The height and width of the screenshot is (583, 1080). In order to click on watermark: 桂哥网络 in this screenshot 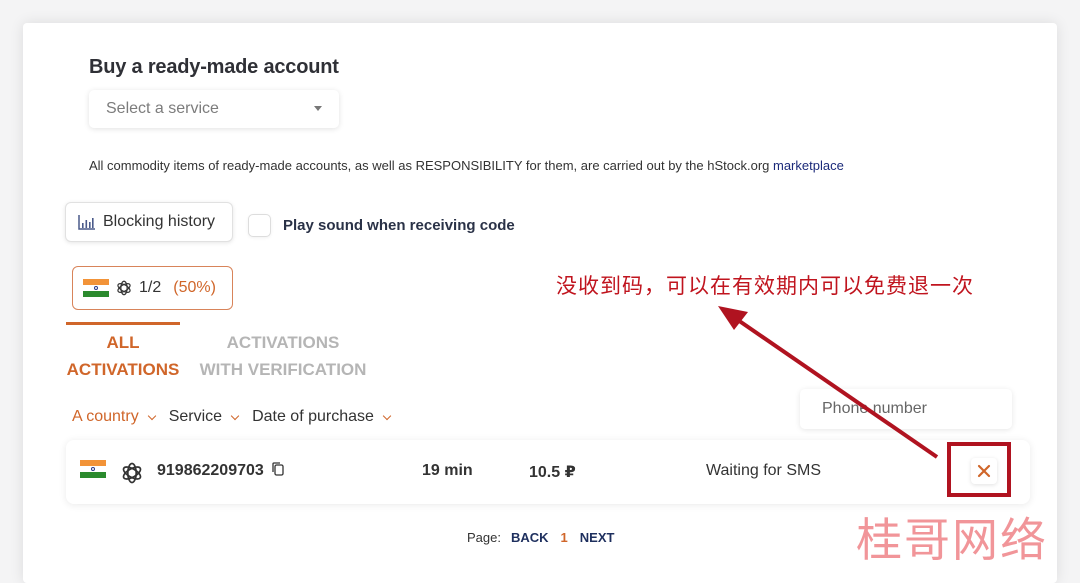, I will do `click(952, 540)`.